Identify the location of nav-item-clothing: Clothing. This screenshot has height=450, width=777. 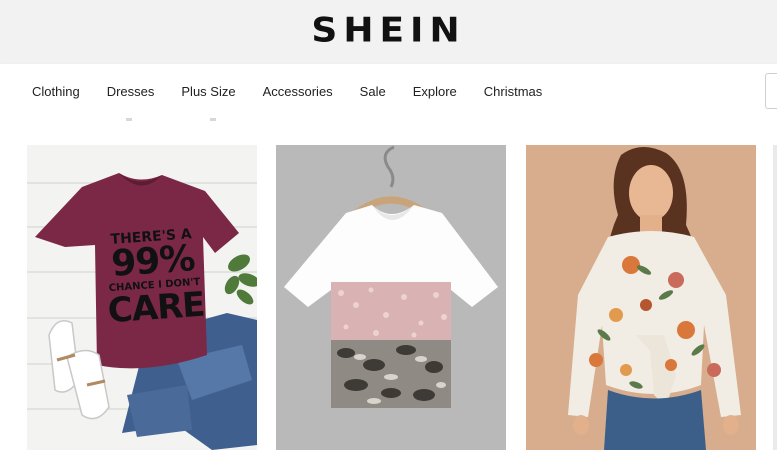
(56, 91).